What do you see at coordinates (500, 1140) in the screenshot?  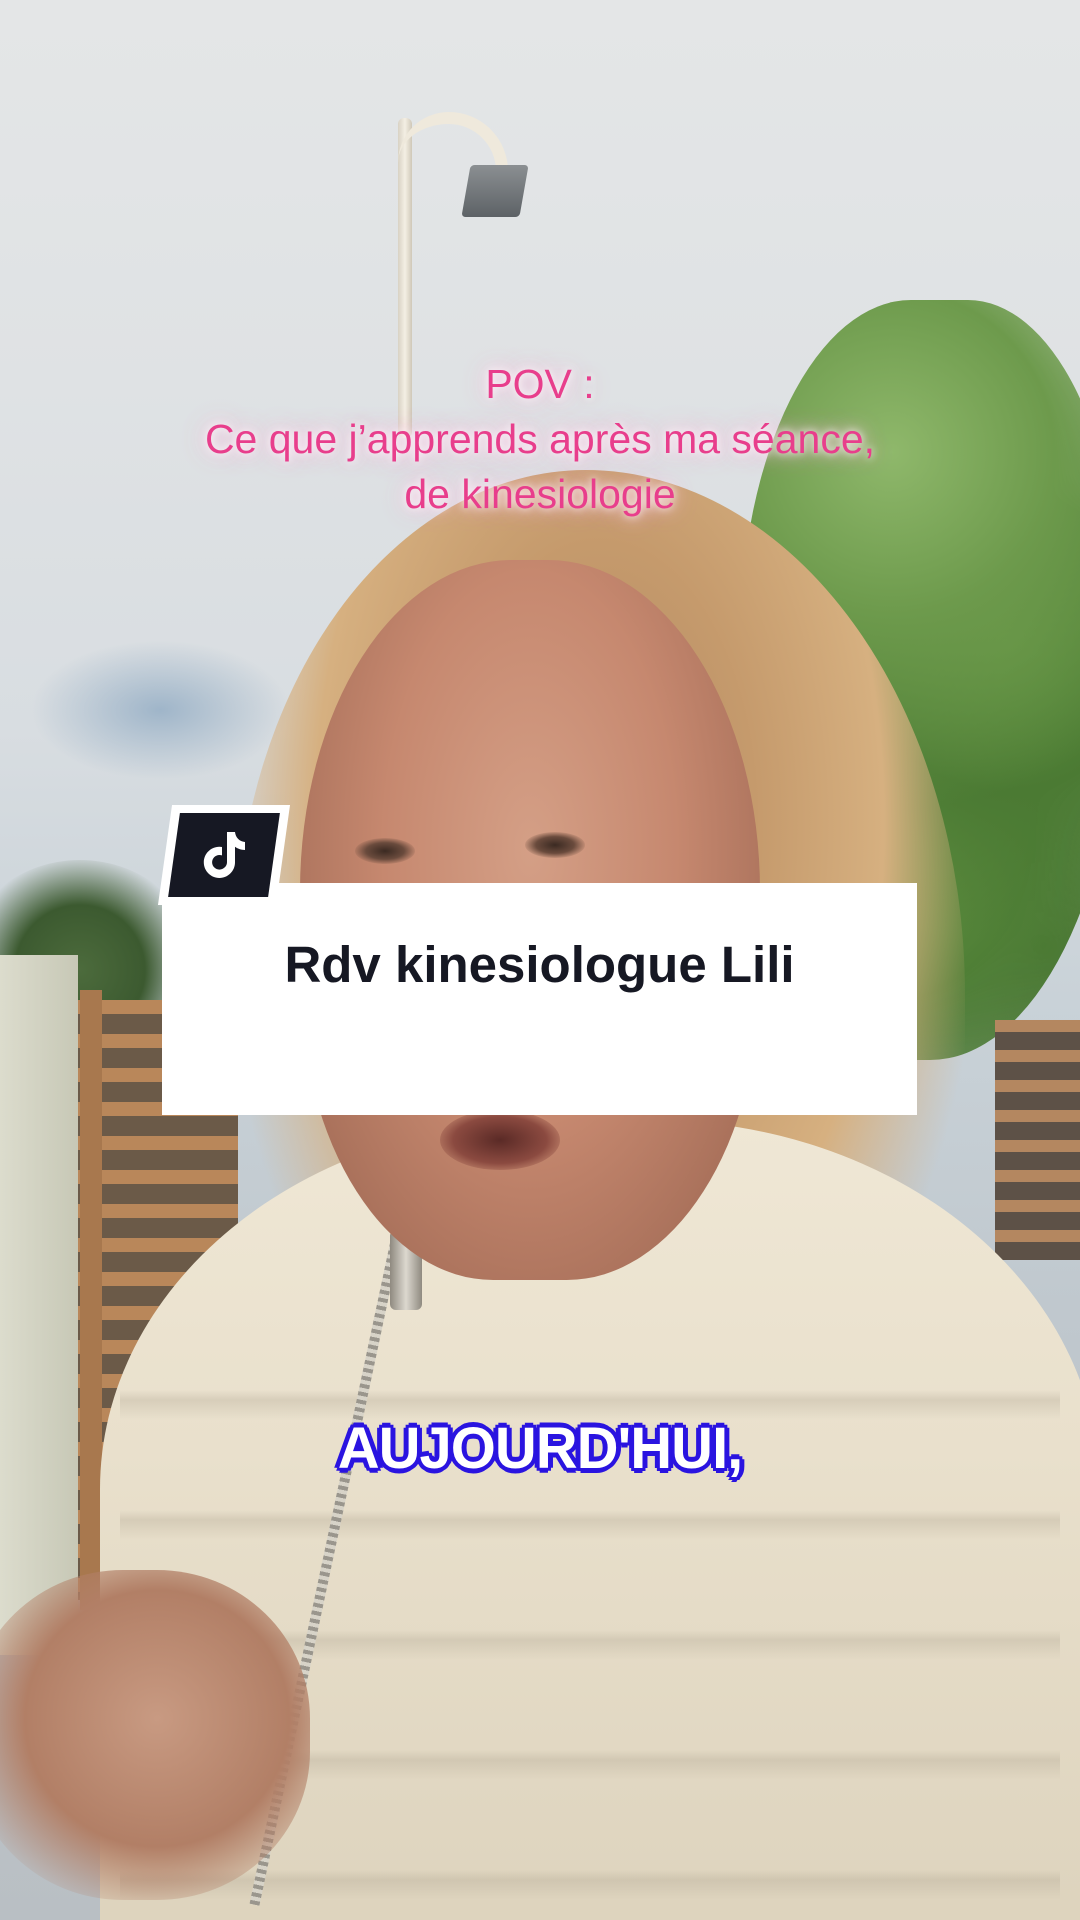 I see `person-mouth` at bounding box center [500, 1140].